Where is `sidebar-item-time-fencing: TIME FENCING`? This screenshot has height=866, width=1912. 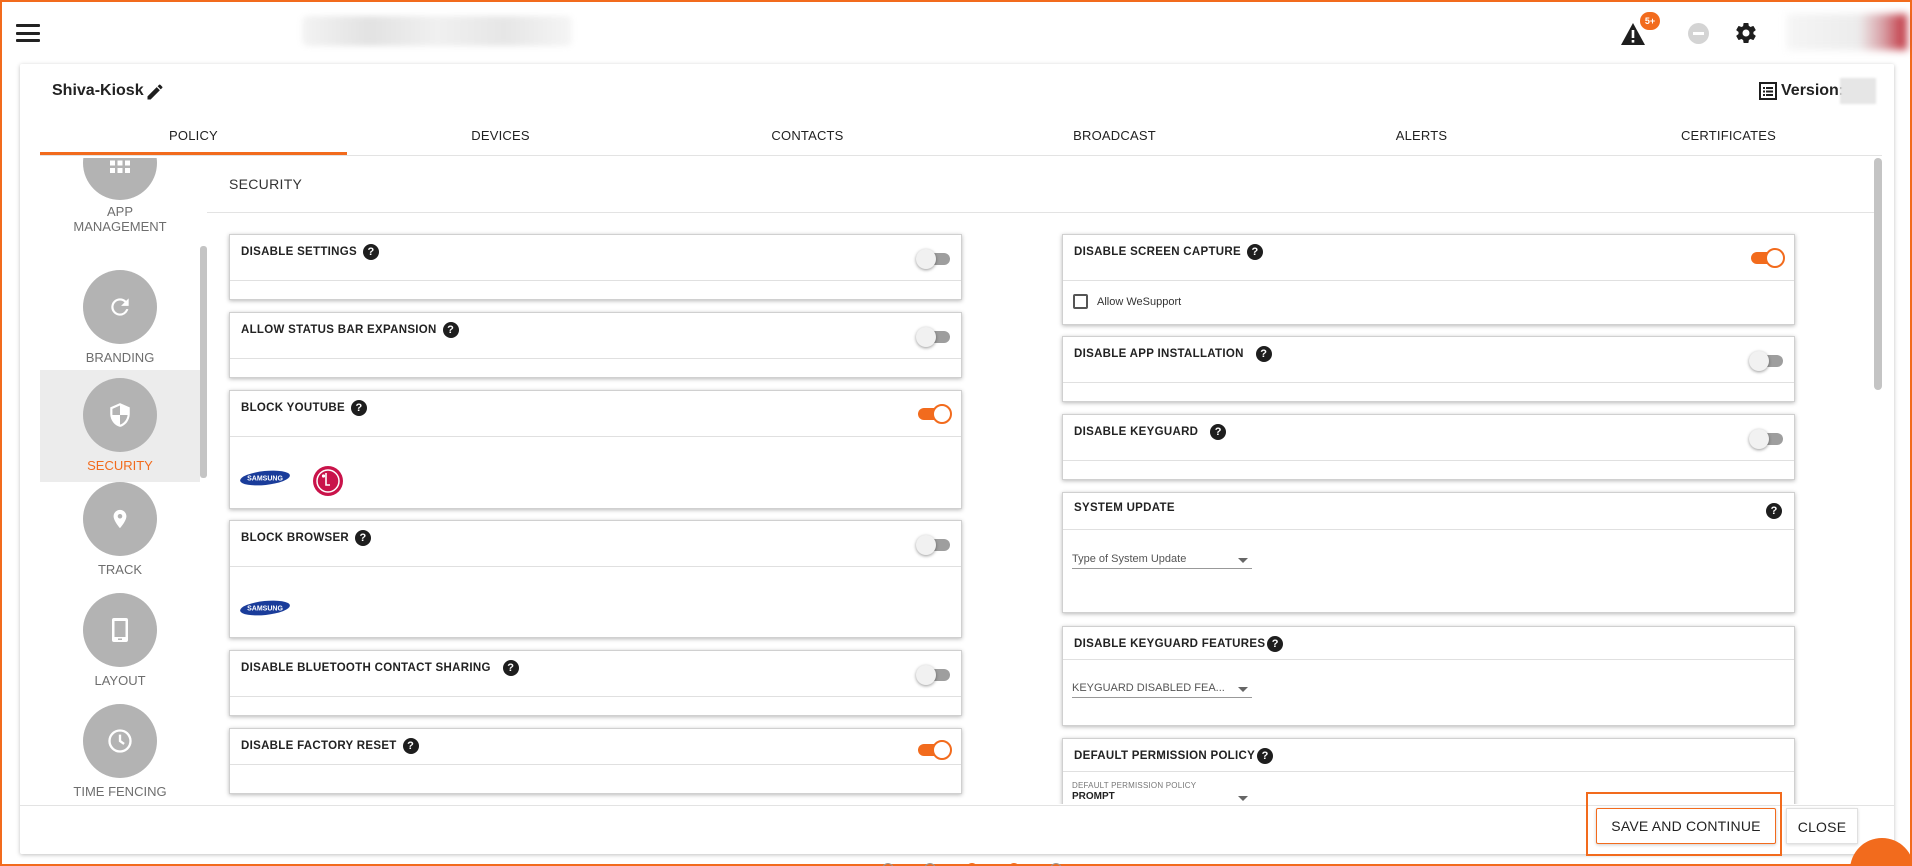 sidebar-item-time-fencing: TIME FENCING is located at coordinates (120, 754).